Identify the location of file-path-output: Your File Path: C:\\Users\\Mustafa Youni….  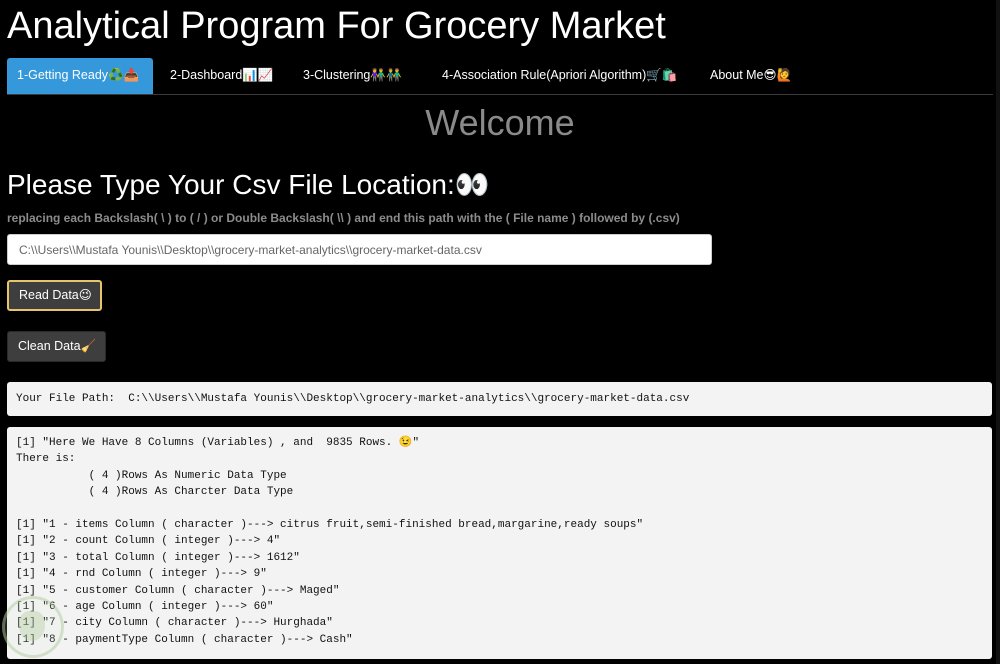
(499, 399).